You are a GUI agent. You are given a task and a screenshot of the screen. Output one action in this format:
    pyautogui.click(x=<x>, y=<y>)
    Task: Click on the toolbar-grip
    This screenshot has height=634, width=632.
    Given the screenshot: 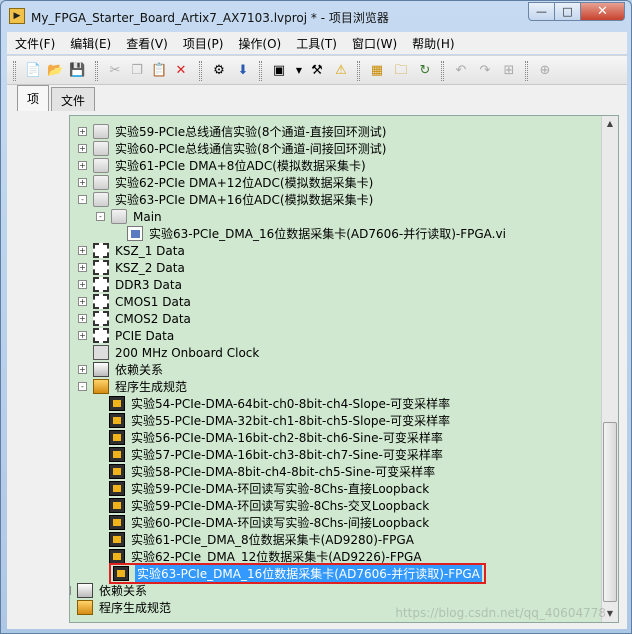 What is the action you would take?
    pyautogui.click(x=14, y=71)
    